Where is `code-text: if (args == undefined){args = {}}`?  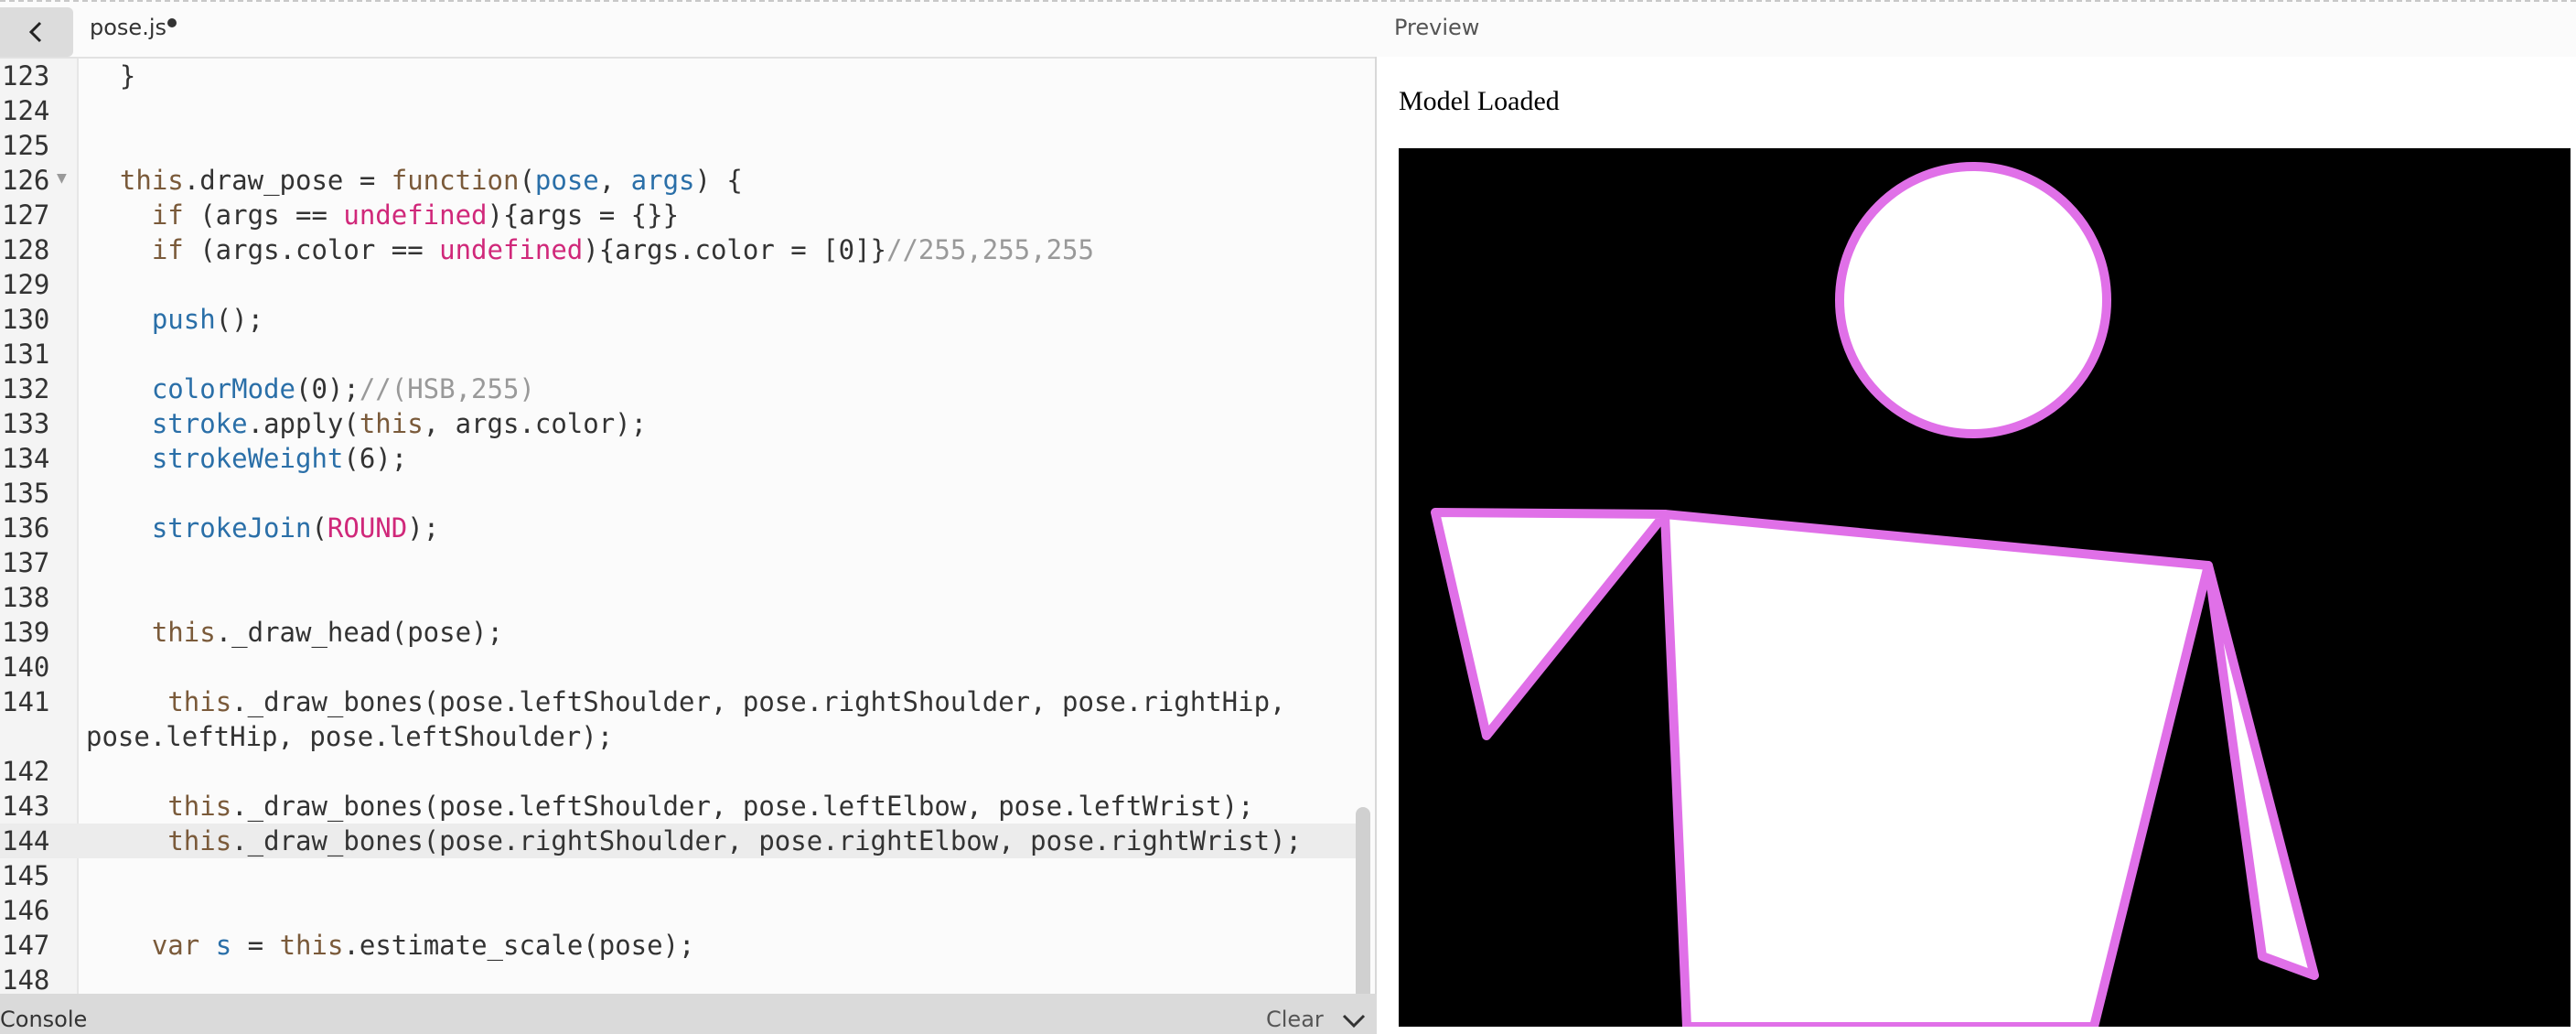 code-text: if (args == undefined){args = {}} is located at coordinates (416, 215).